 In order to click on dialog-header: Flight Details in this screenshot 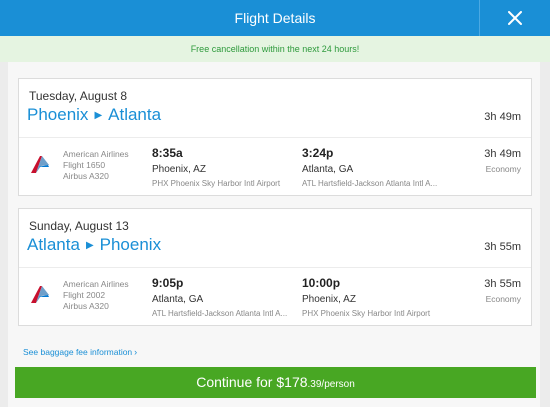, I will do `click(275, 18)`.